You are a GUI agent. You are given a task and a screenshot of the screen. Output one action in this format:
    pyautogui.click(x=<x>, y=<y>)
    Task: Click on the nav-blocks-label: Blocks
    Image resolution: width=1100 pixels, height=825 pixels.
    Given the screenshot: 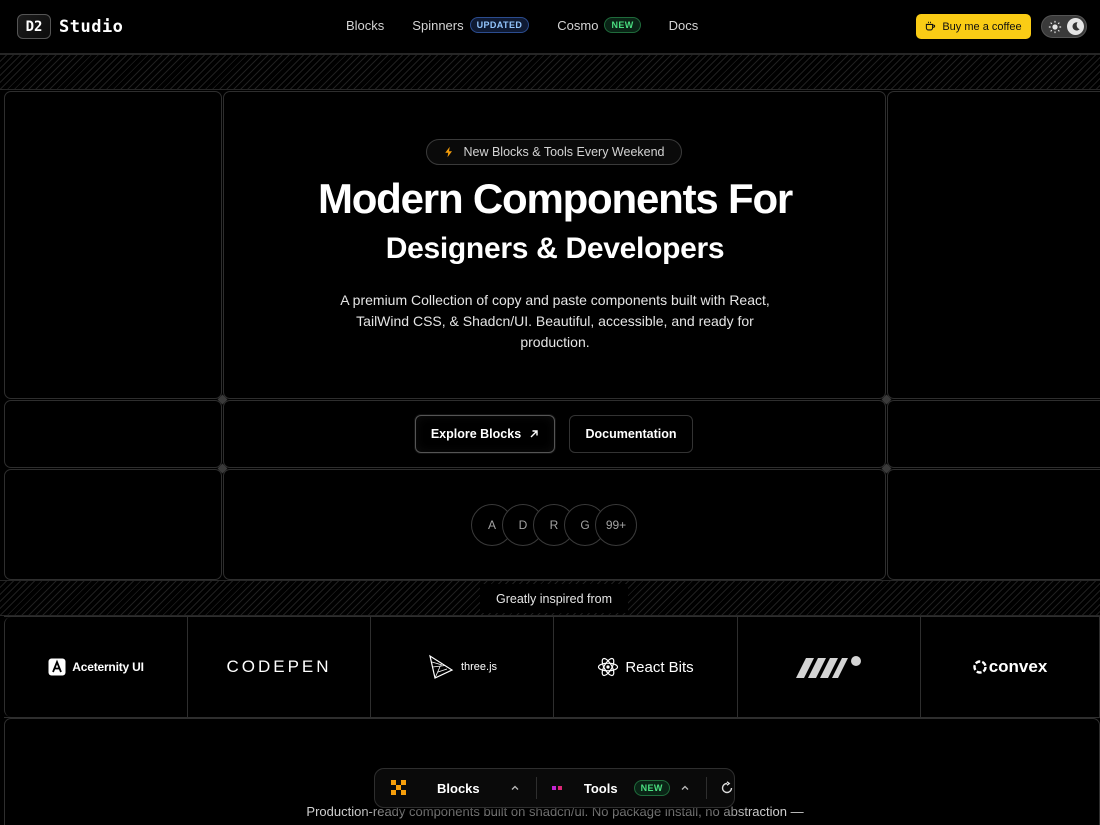 What is the action you would take?
    pyautogui.click(x=365, y=25)
    